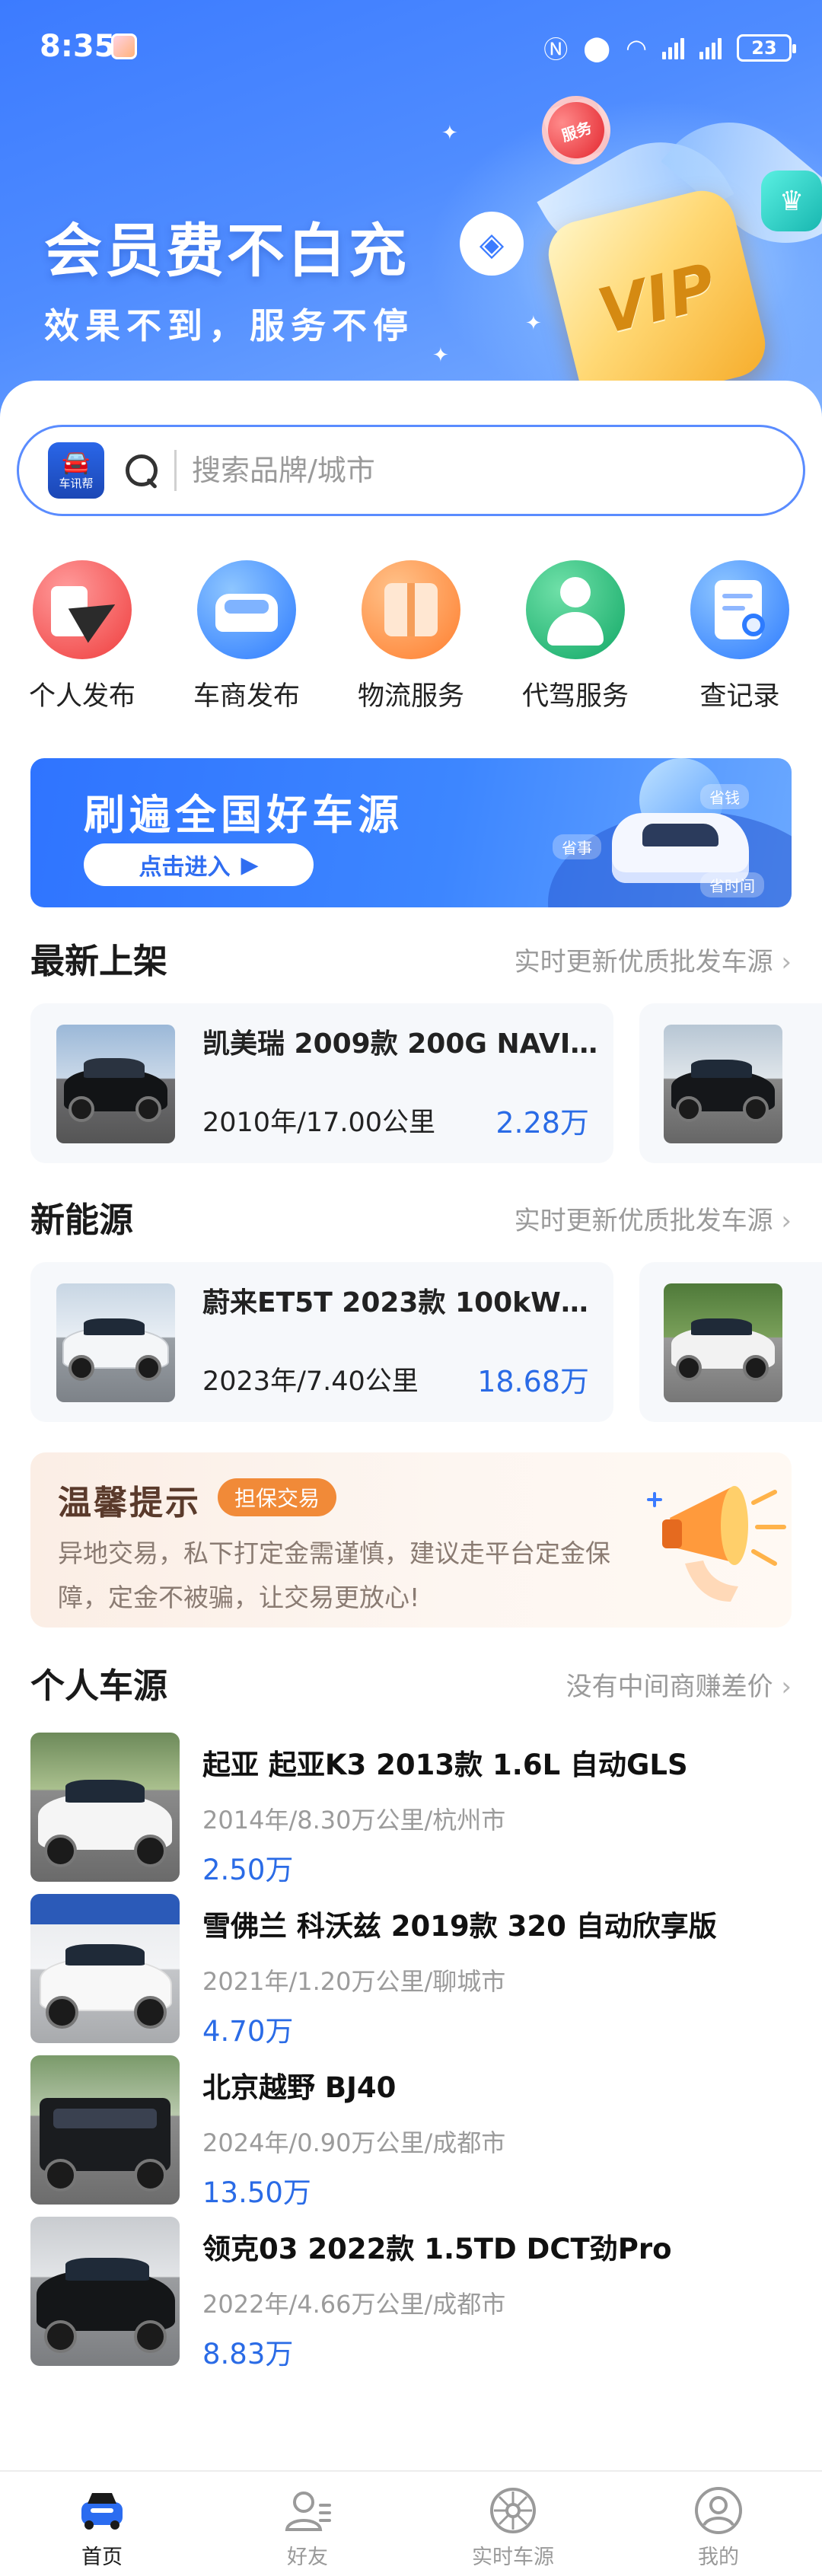 This screenshot has width=822, height=2576. What do you see at coordinates (513, 2557) in the screenshot?
I see `tab-label: 实时车源` at bounding box center [513, 2557].